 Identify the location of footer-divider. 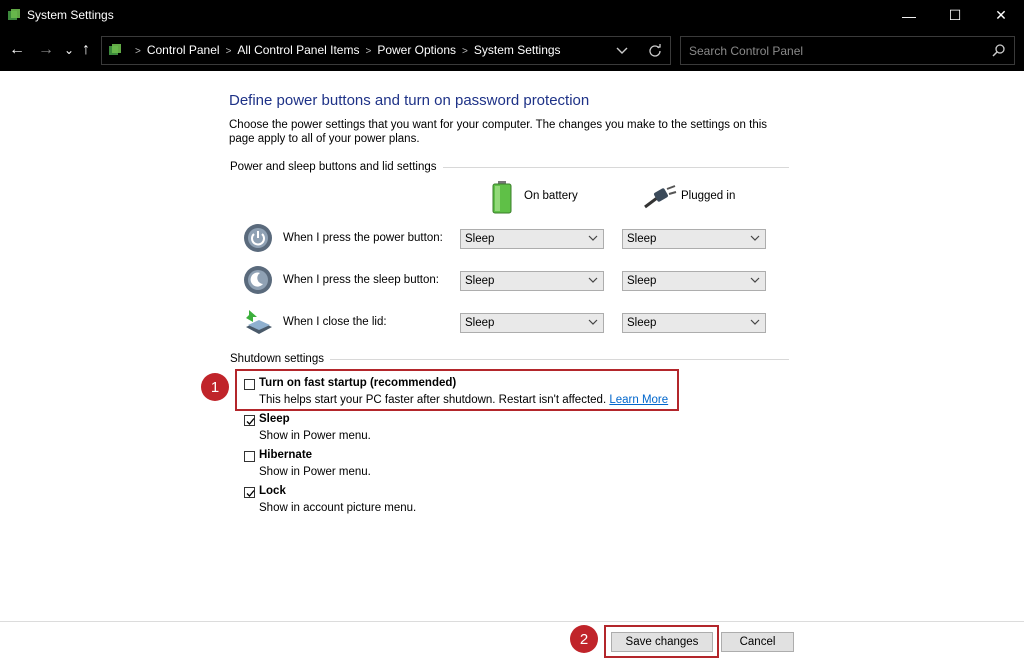
(512, 621).